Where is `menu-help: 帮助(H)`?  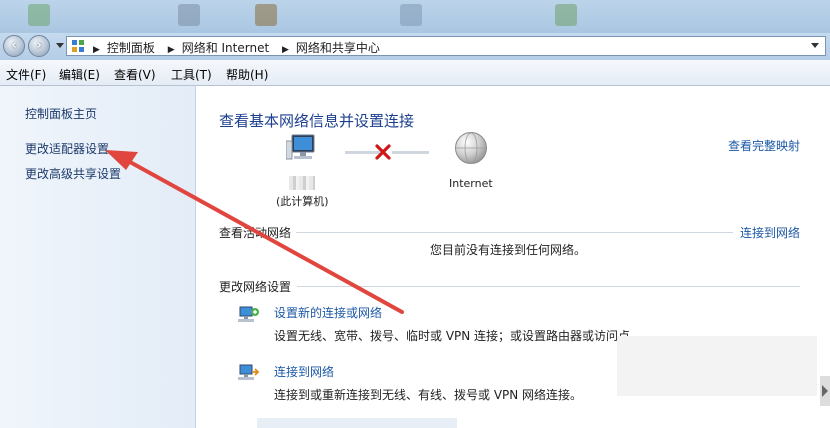
menu-help: 帮助(H) is located at coordinates (247, 74).